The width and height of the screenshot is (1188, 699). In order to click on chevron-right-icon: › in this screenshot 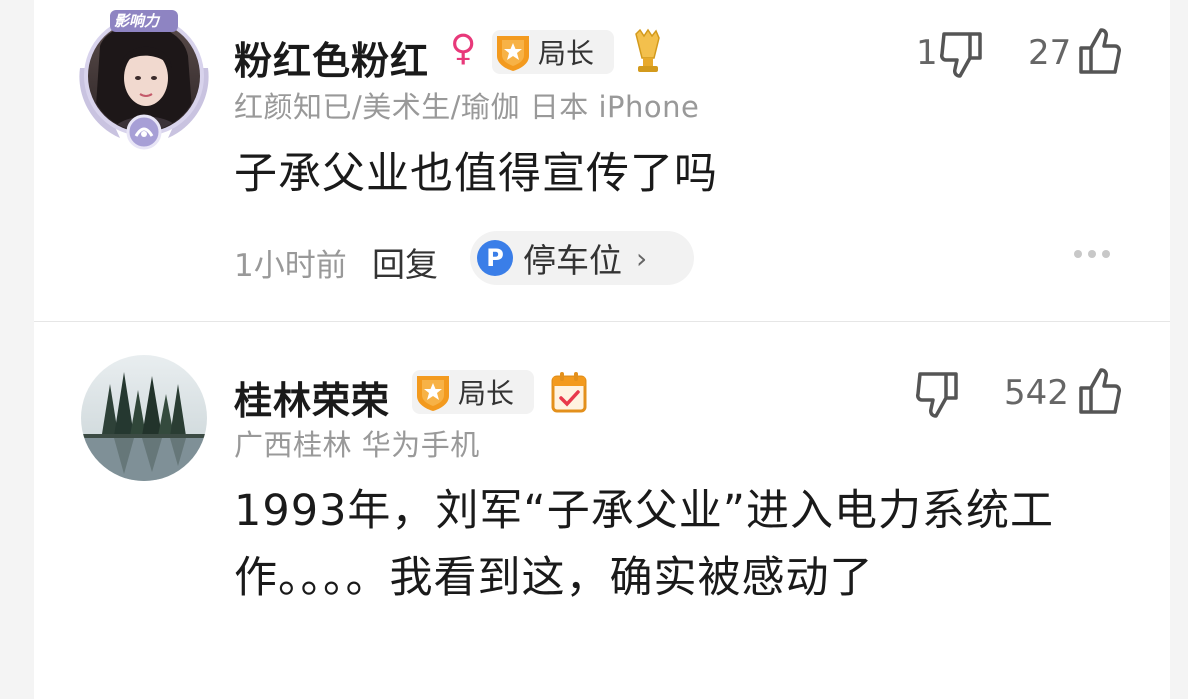, I will do `click(642, 258)`.